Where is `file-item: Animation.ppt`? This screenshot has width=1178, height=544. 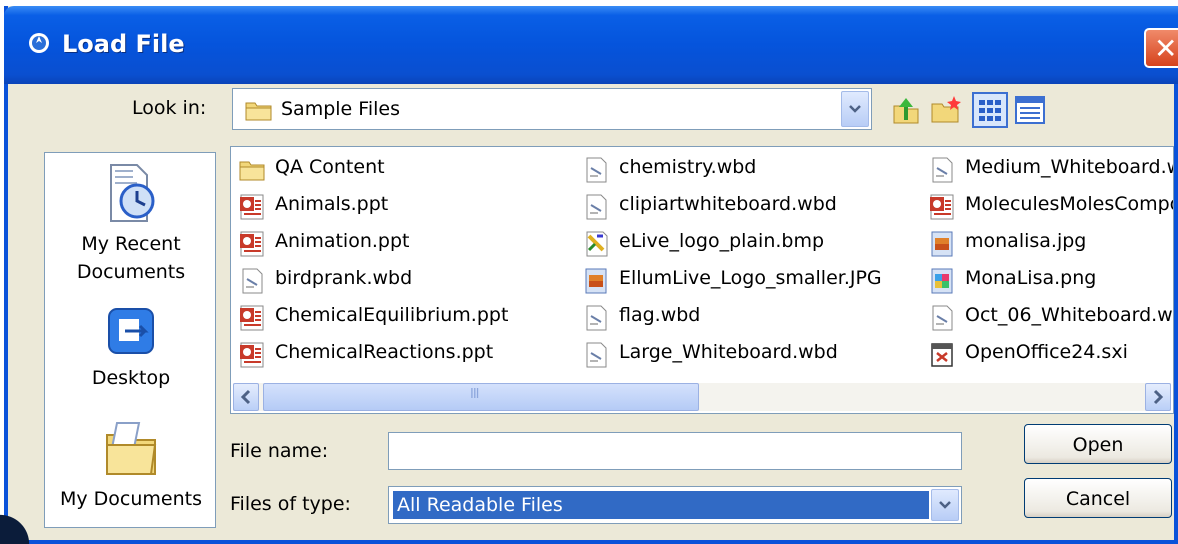
file-item: Animation.ppt is located at coordinates (404, 245).